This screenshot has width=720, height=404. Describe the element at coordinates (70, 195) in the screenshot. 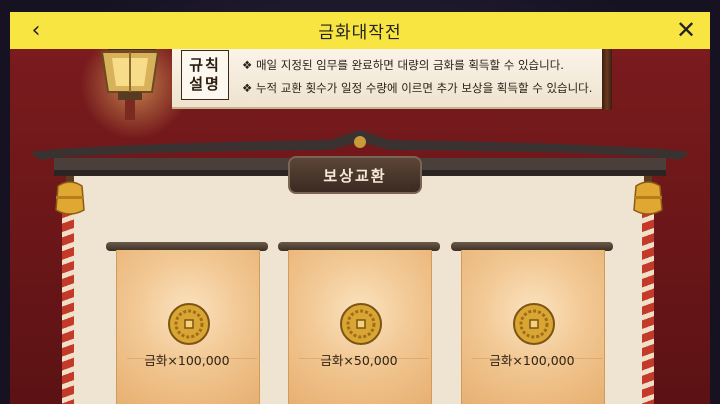

I see `left-bell-icon` at that location.